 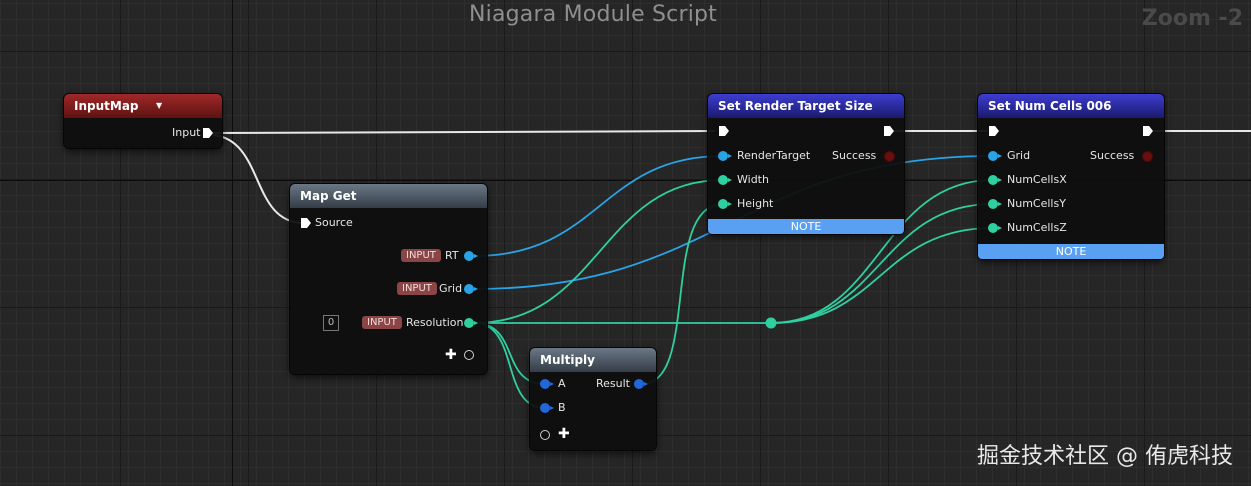 What do you see at coordinates (469, 355) in the screenshot?
I see `add-pin-hollow-icon` at bounding box center [469, 355].